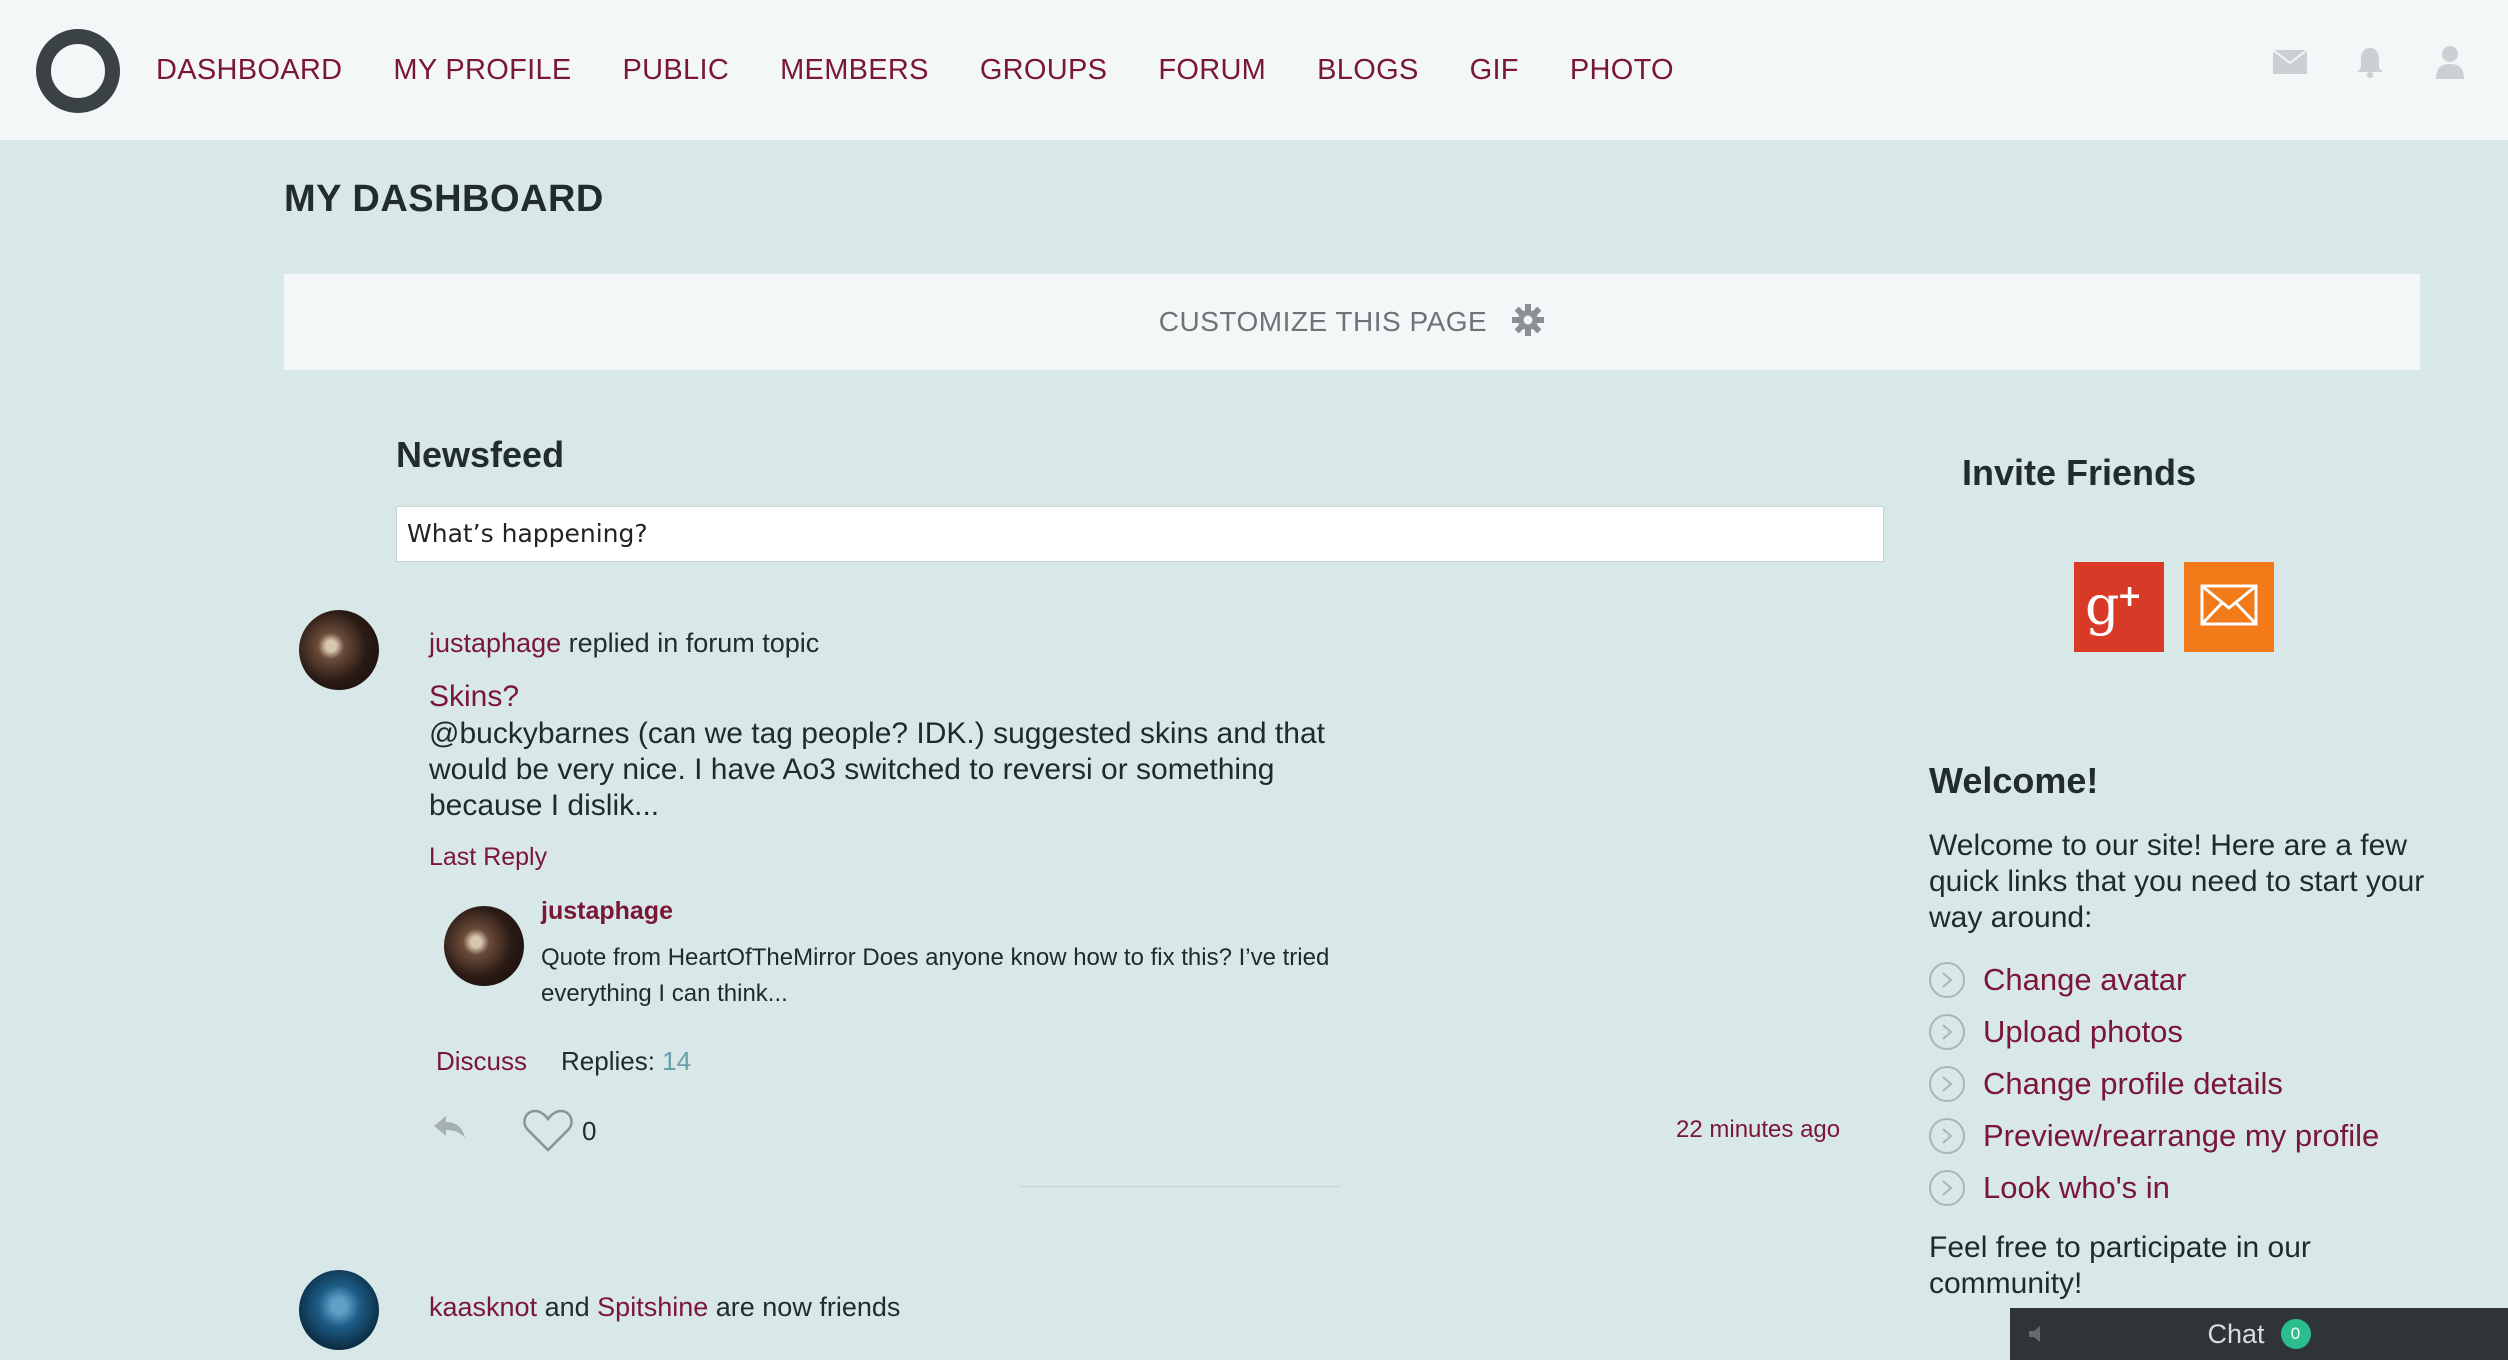  I want to click on nav-item-my-profile: MY PROFILE, so click(482, 70).